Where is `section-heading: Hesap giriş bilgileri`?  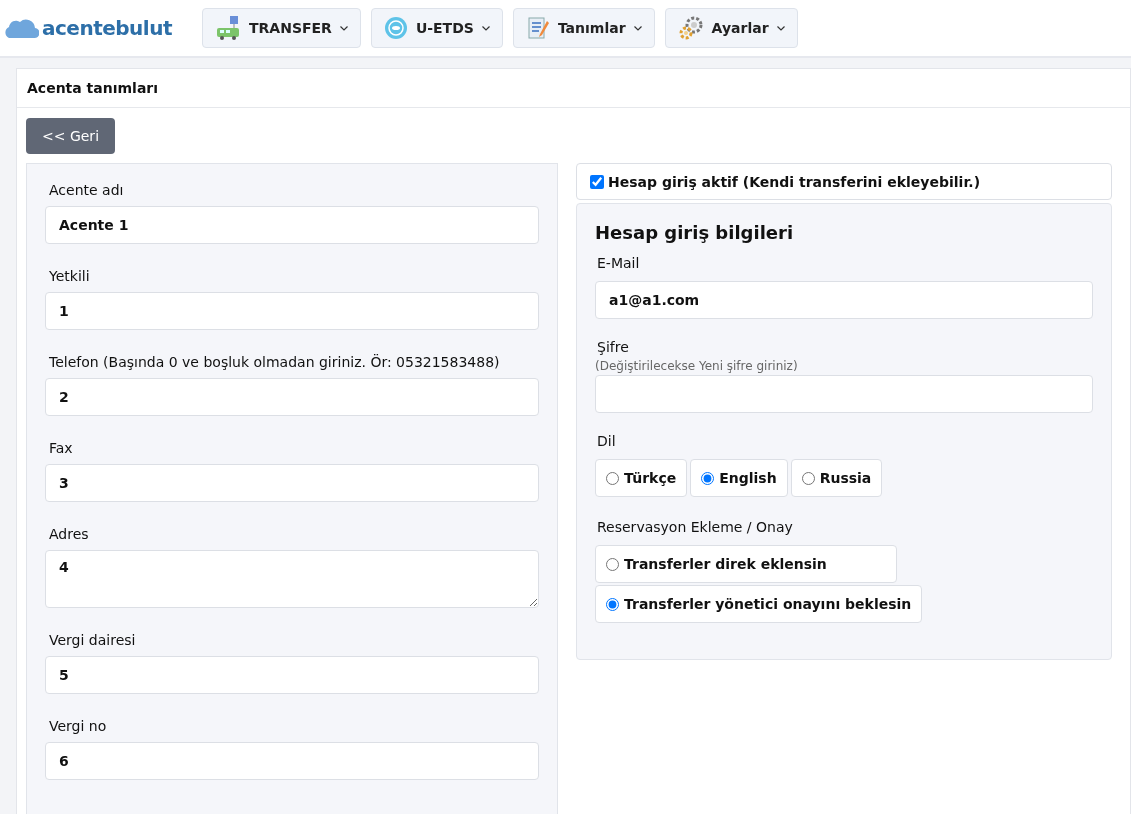
section-heading: Hesap giriş bilgileri is located at coordinates (695, 232).